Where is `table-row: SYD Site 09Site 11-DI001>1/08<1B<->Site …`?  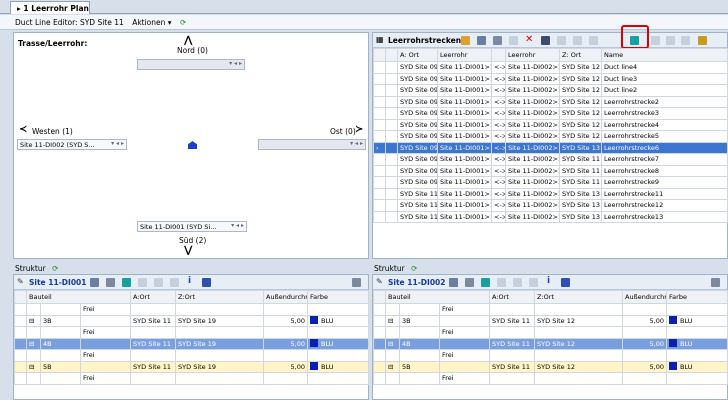 table-row: SYD Site 09Site 11-DI001>1/08<1B<->Site … is located at coordinates (550, 136).